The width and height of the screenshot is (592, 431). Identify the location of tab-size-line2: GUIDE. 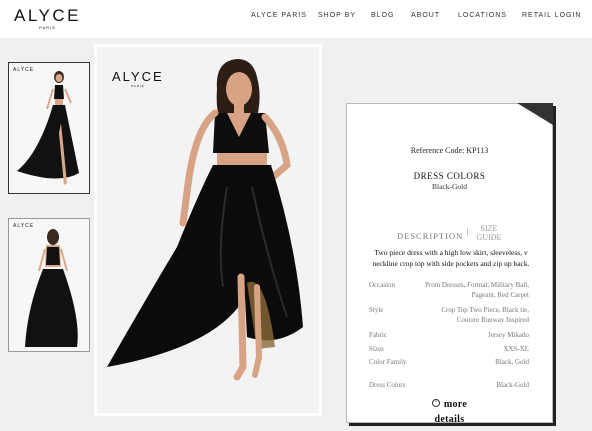
(489, 237).